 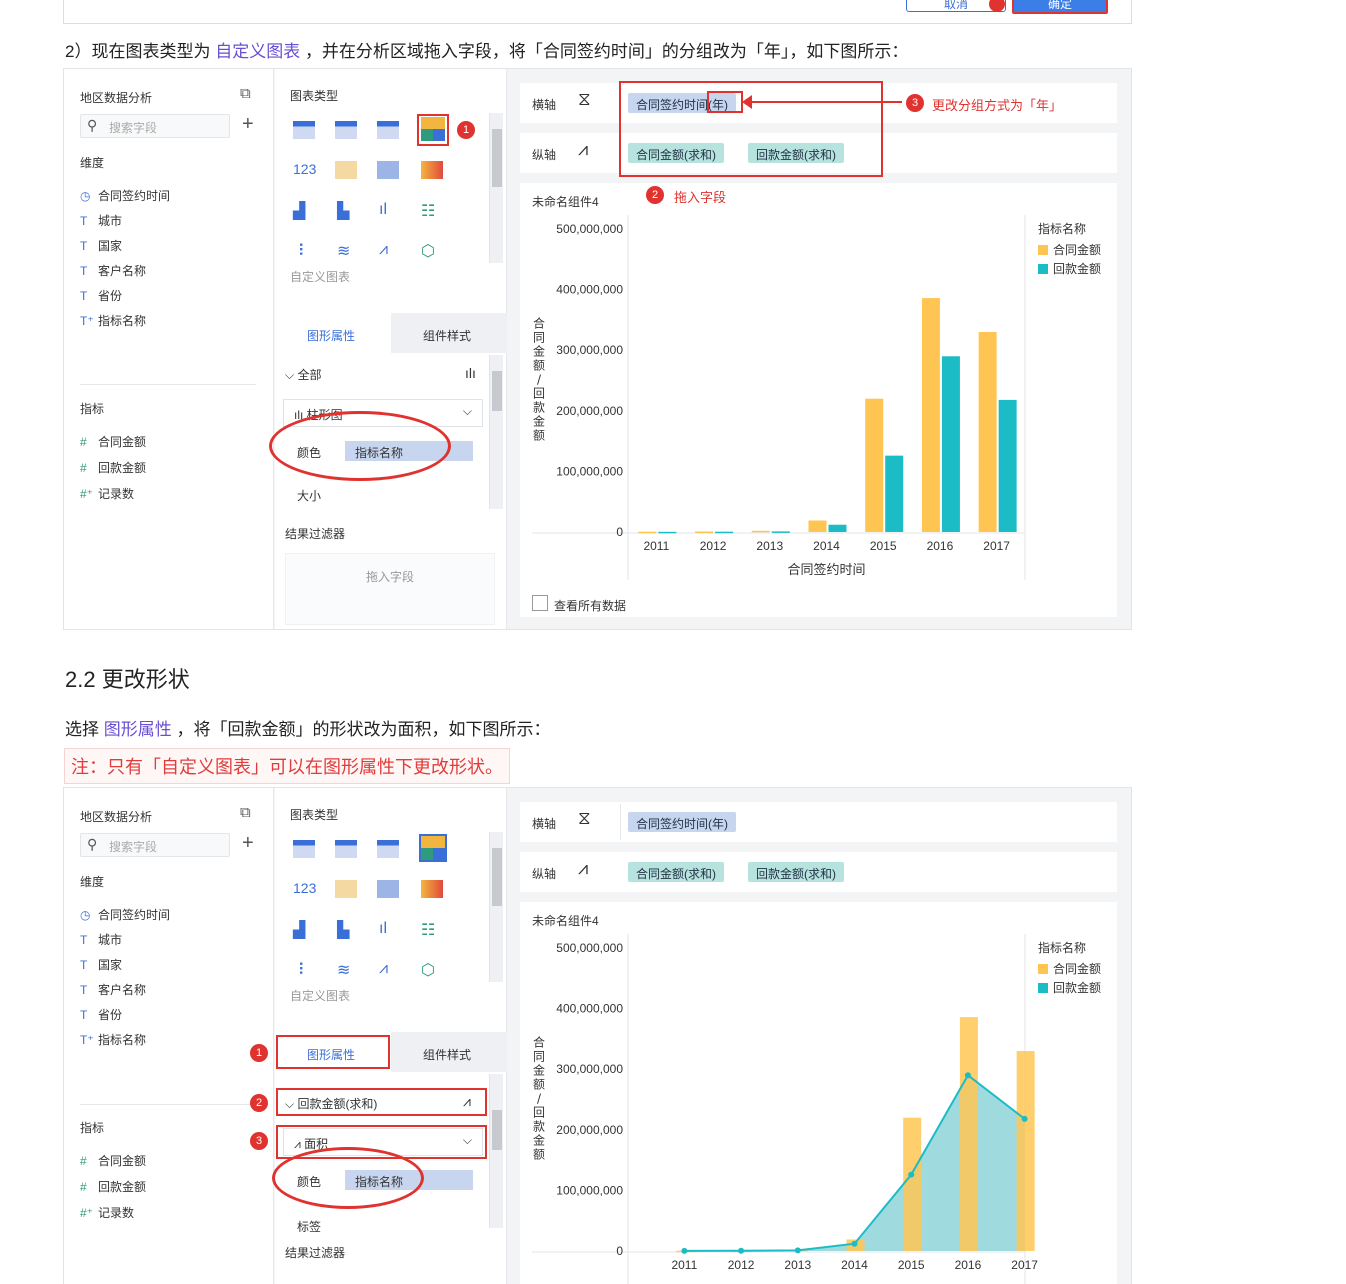 What do you see at coordinates (724, 532) in the screenshot?
I see `bar-payment` at bounding box center [724, 532].